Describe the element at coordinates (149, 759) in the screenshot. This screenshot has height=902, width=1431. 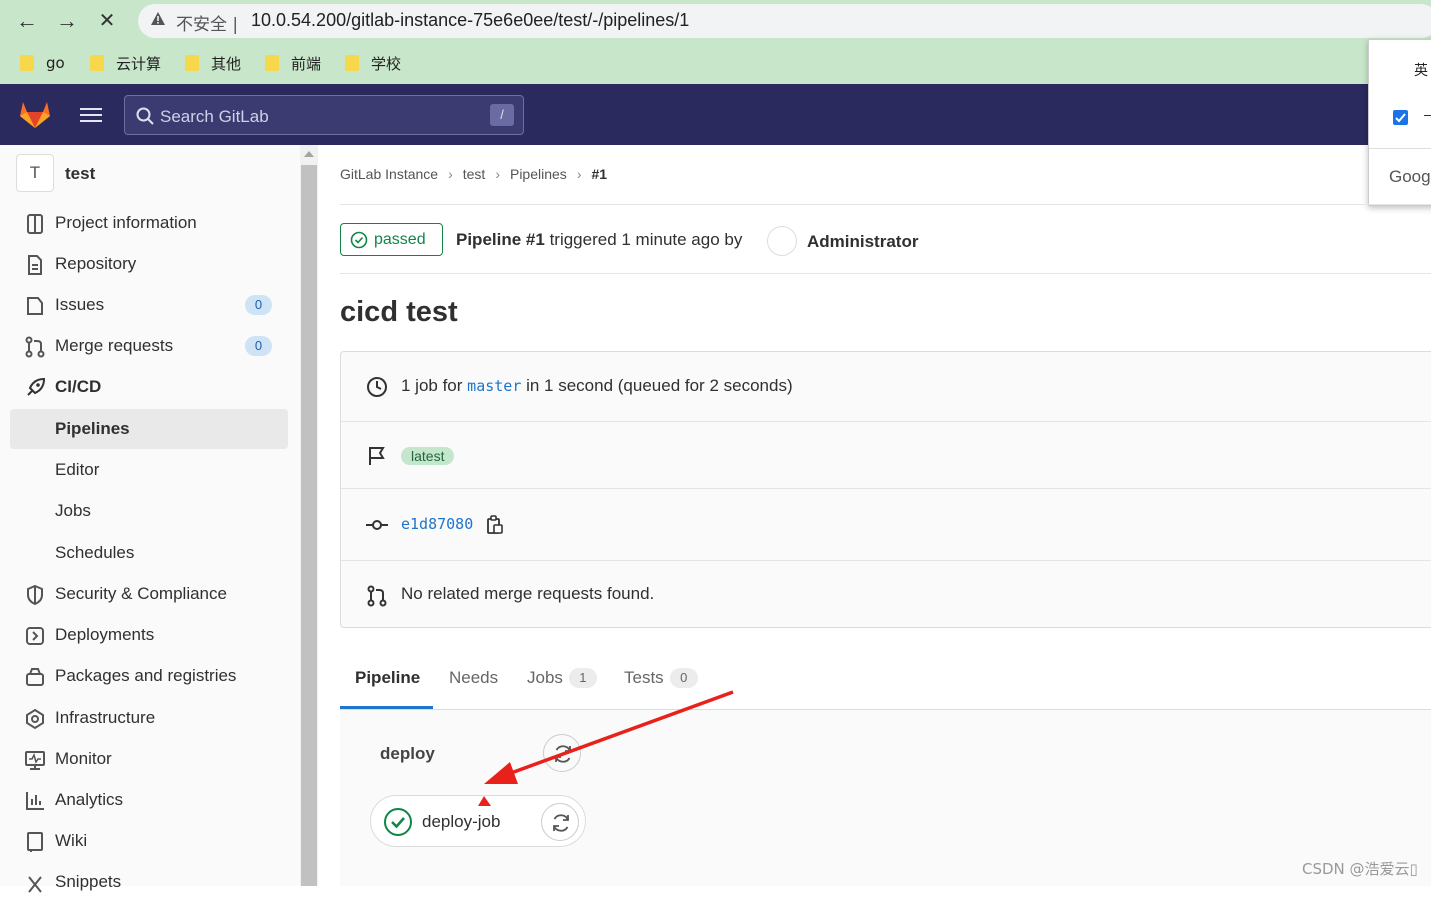
I see `sidebar-item-monitor: Monitor` at that location.